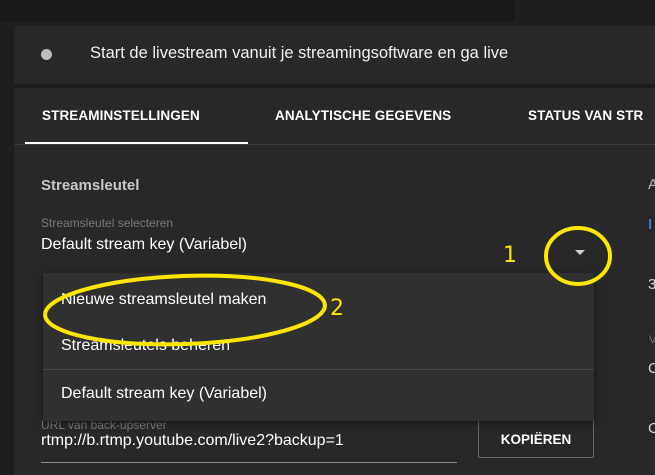  I want to click on menu-item-default-stream-key: Default stream key (Variabel), so click(318, 394).